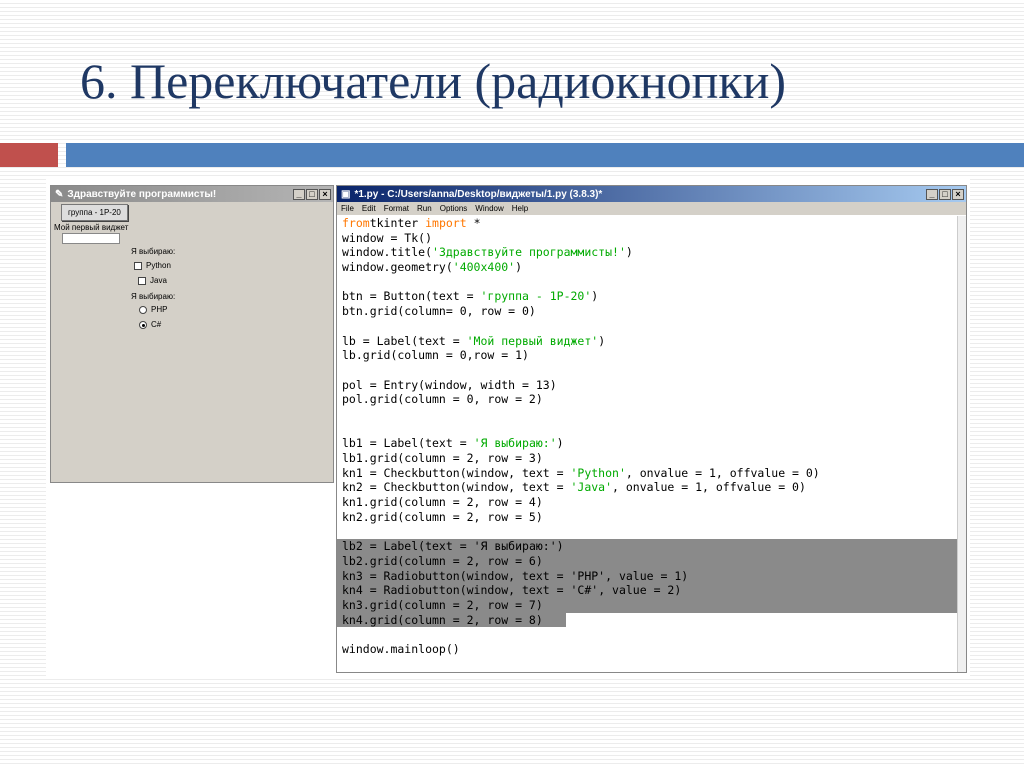 Image resolution: width=1024 pixels, height=767 pixels. Describe the element at coordinates (484, 267) in the screenshot. I see `code-string: '400x400'` at that location.